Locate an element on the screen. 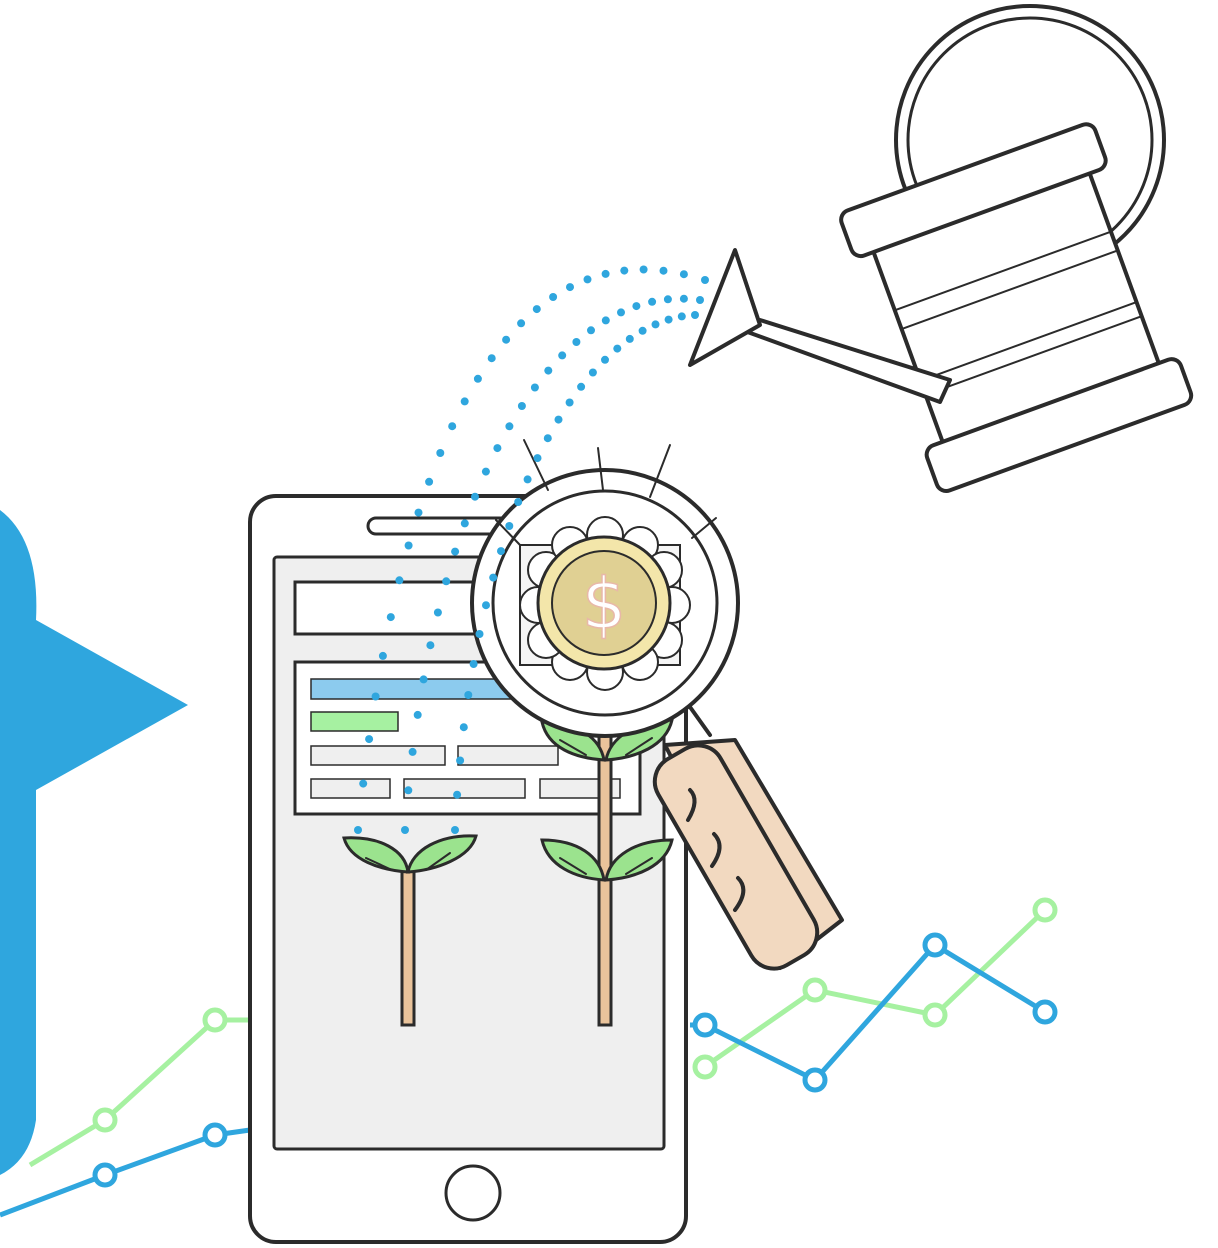 This screenshot has height=1248, width=1218. screen-bar-green is located at coordinates (354, 721).